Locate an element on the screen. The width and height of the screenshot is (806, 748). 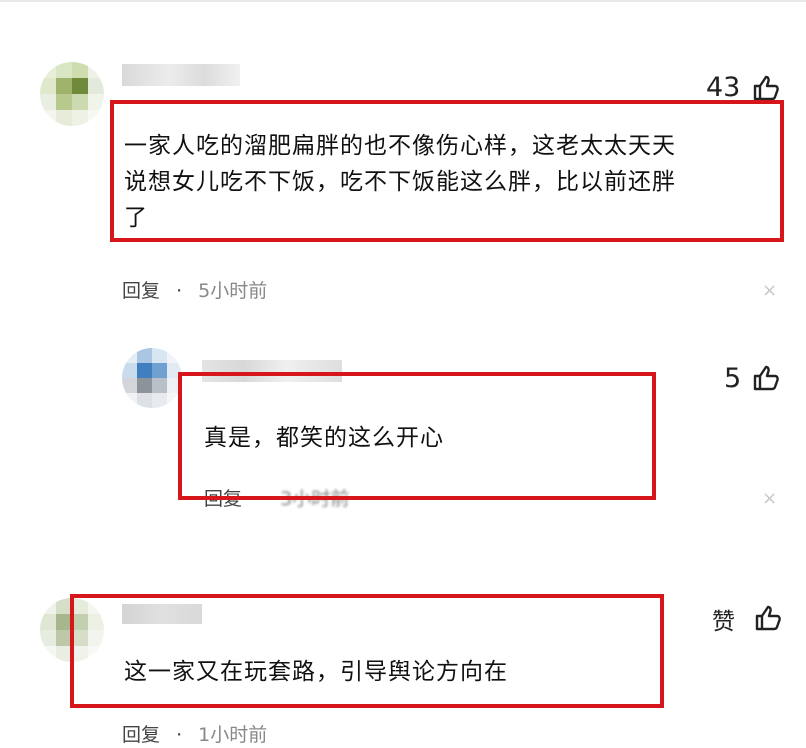
like-count: 43 is located at coordinates (723, 87).